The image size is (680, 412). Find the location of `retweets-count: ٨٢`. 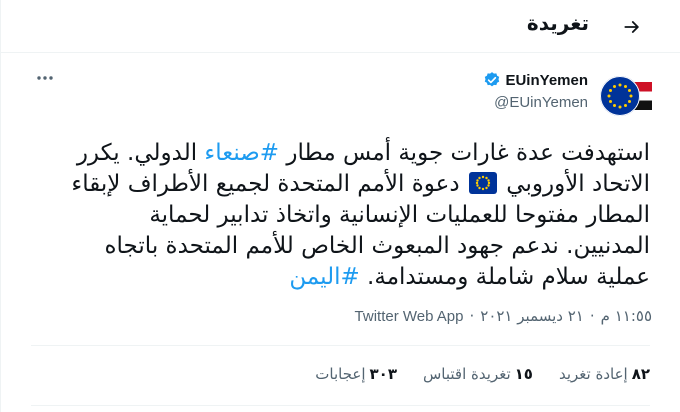

retweets-count: ٨٢ is located at coordinates (640, 374).